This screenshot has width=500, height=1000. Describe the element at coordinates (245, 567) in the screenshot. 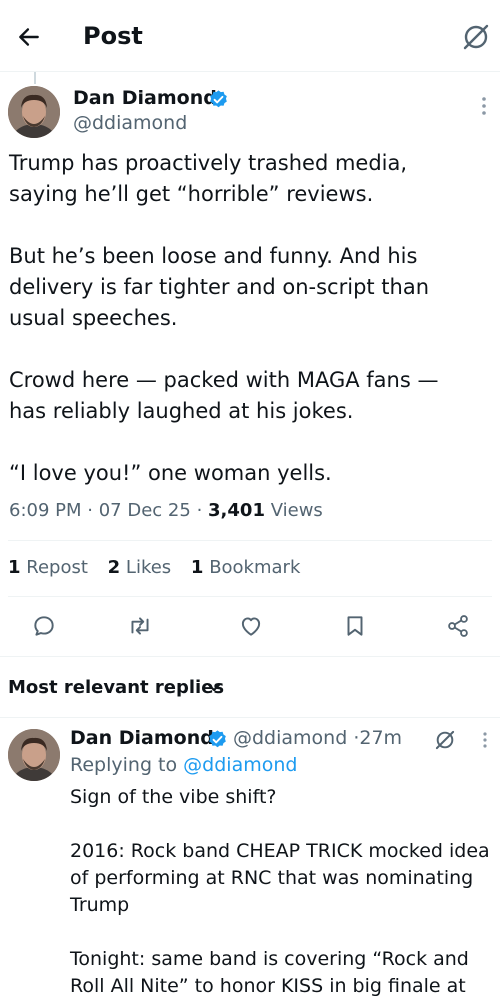

I see `bookmarks-stat: 1 Bookmark` at that location.